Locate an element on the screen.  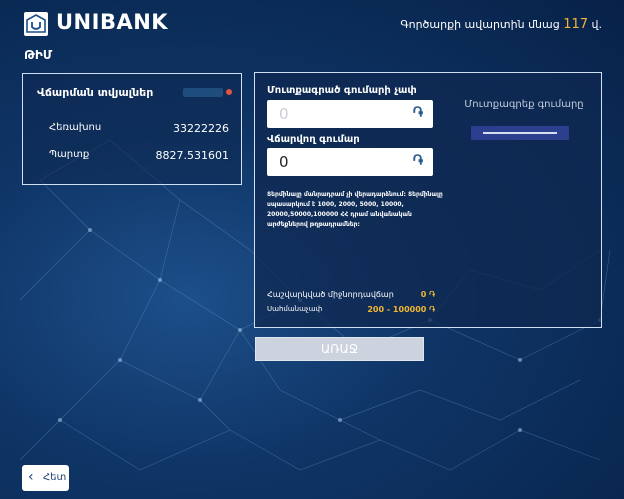
payable-amount-field: 0 ֏ is located at coordinates (350, 162).